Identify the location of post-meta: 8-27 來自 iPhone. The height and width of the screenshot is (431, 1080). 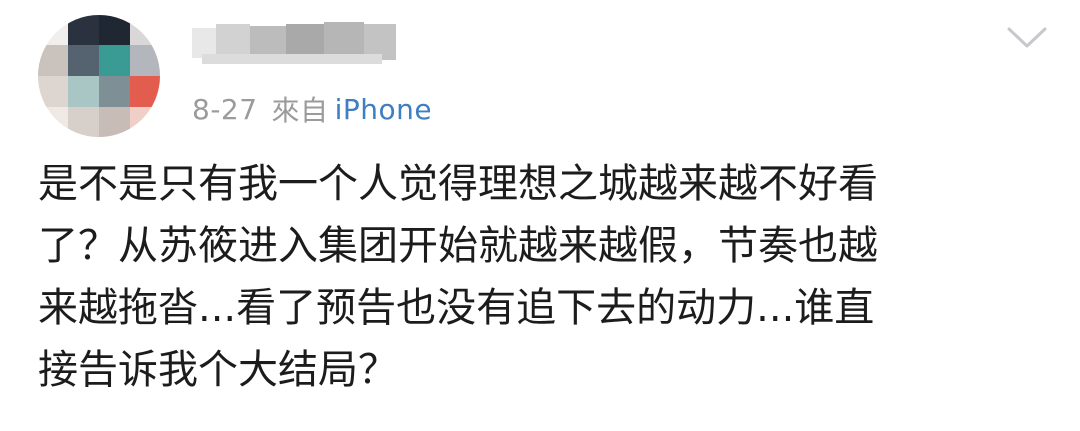
(312, 109).